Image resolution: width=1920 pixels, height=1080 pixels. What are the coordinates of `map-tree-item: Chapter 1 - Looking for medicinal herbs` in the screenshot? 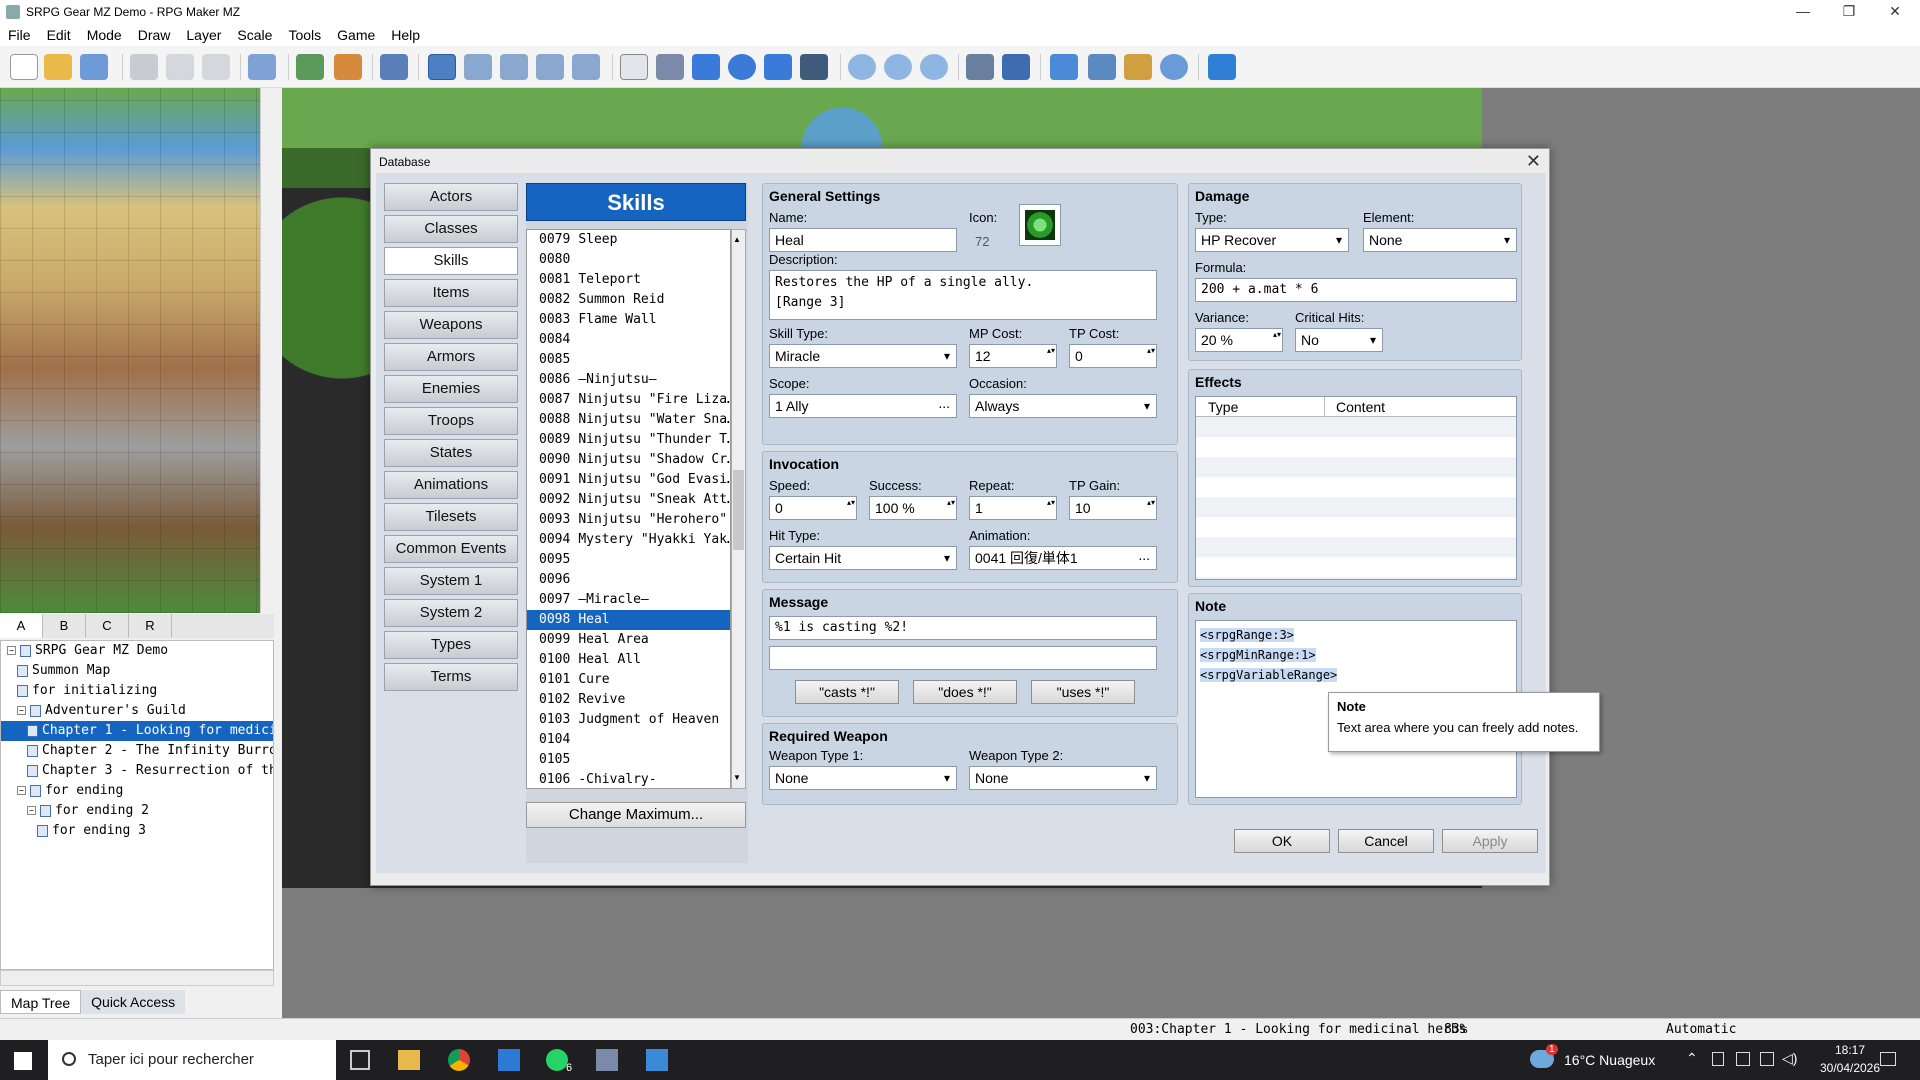 It's located at (137, 731).